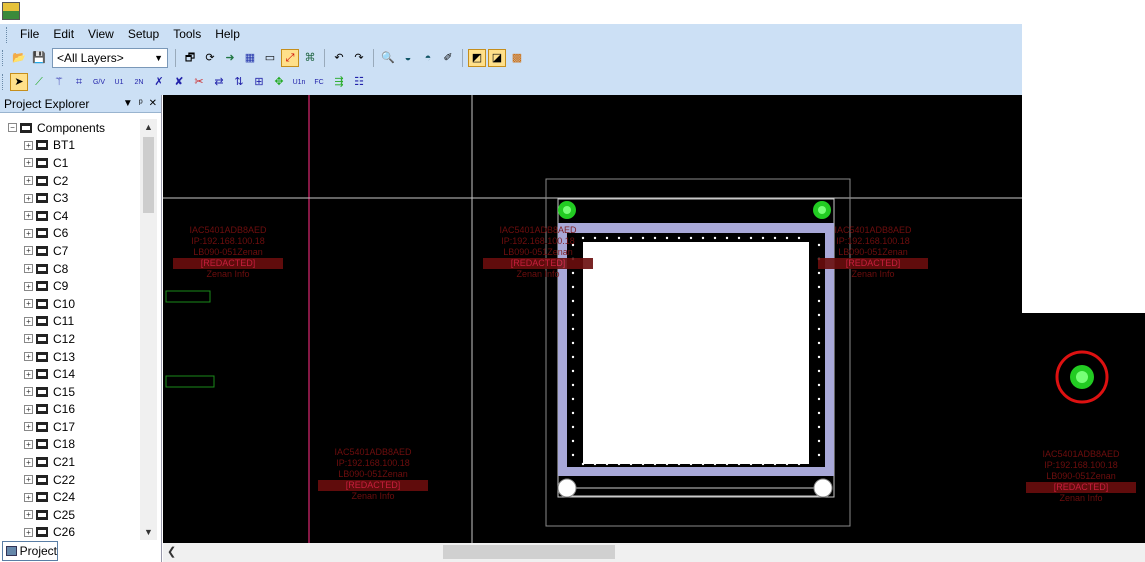  Describe the element at coordinates (70, 357) in the screenshot. I see `tree-item: + C13` at that location.